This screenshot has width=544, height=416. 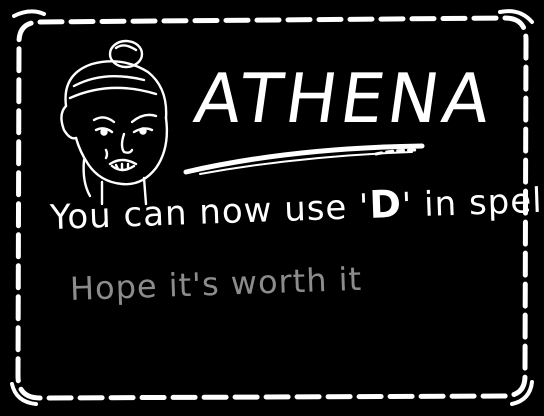 What do you see at coordinates (344, 99) in the screenshot?
I see `character-name: ATHENA` at bounding box center [344, 99].